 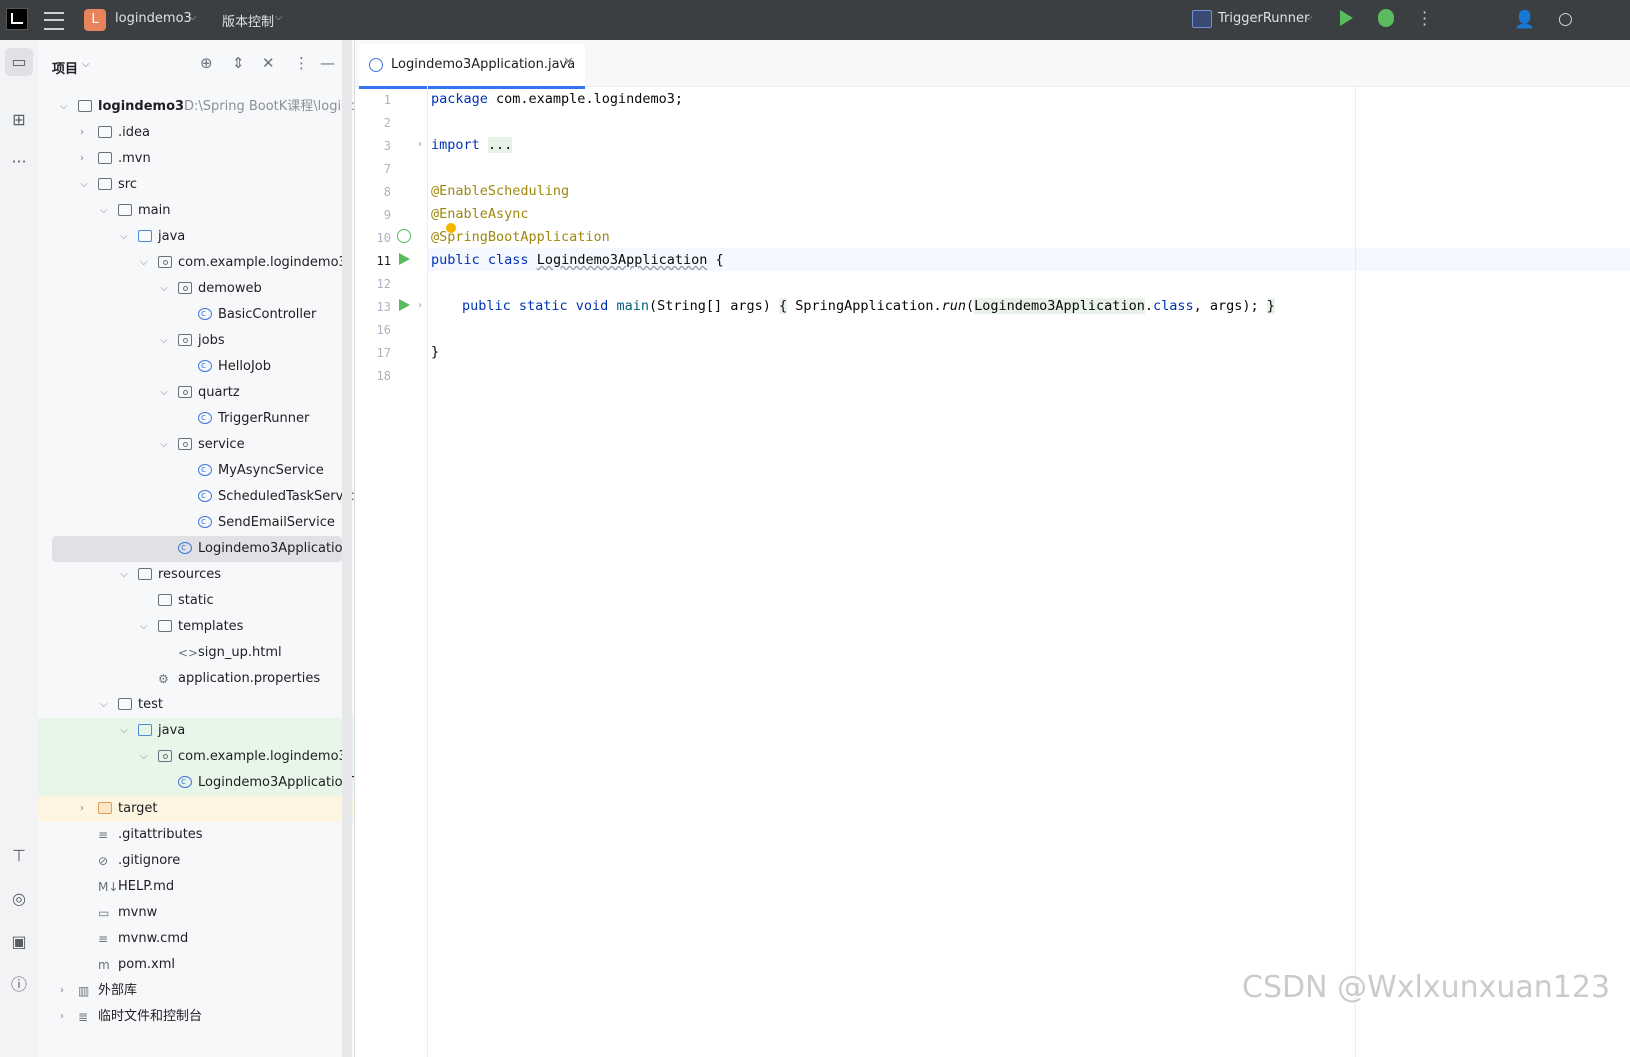 What do you see at coordinates (19, 162) in the screenshot?
I see `more-tools-icon: ···` at bounding box center [19, 162].